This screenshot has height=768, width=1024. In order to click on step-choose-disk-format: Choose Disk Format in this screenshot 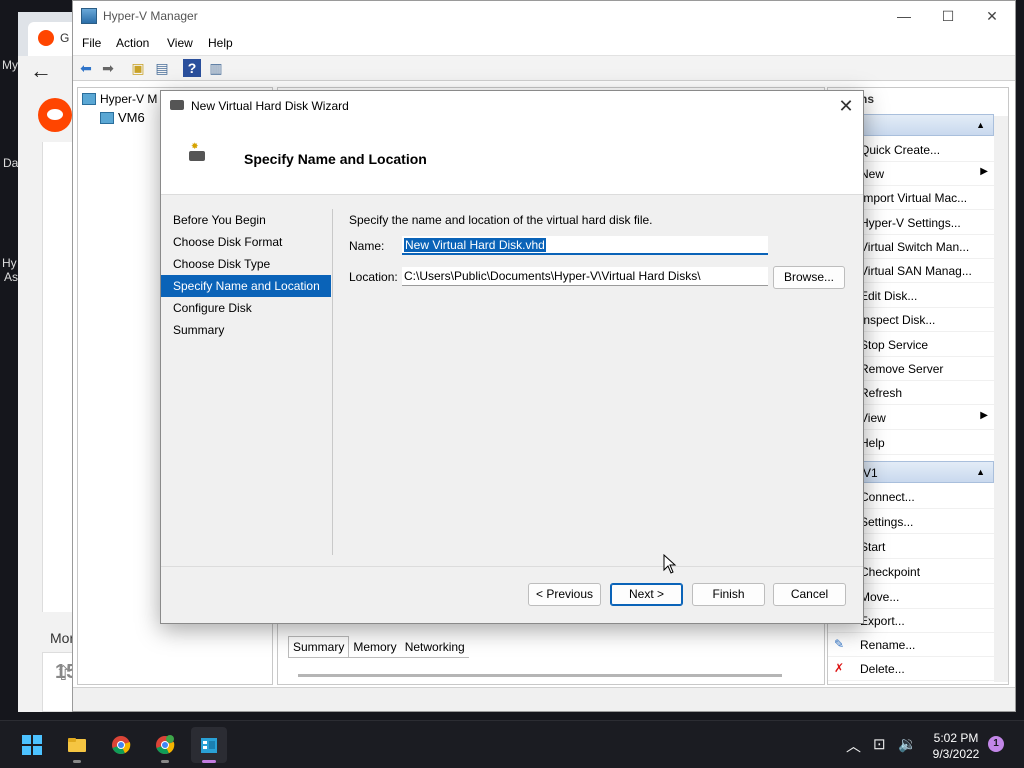, I will do `click(246, 242)`.